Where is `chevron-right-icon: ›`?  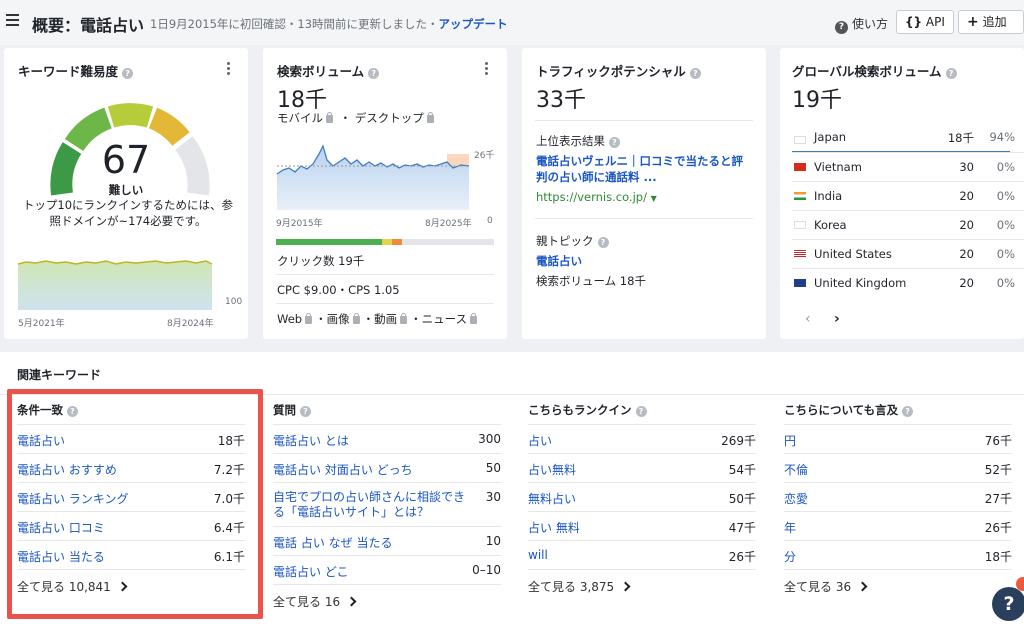
chevron-right-icon: › is located at coordinates (837, 319).